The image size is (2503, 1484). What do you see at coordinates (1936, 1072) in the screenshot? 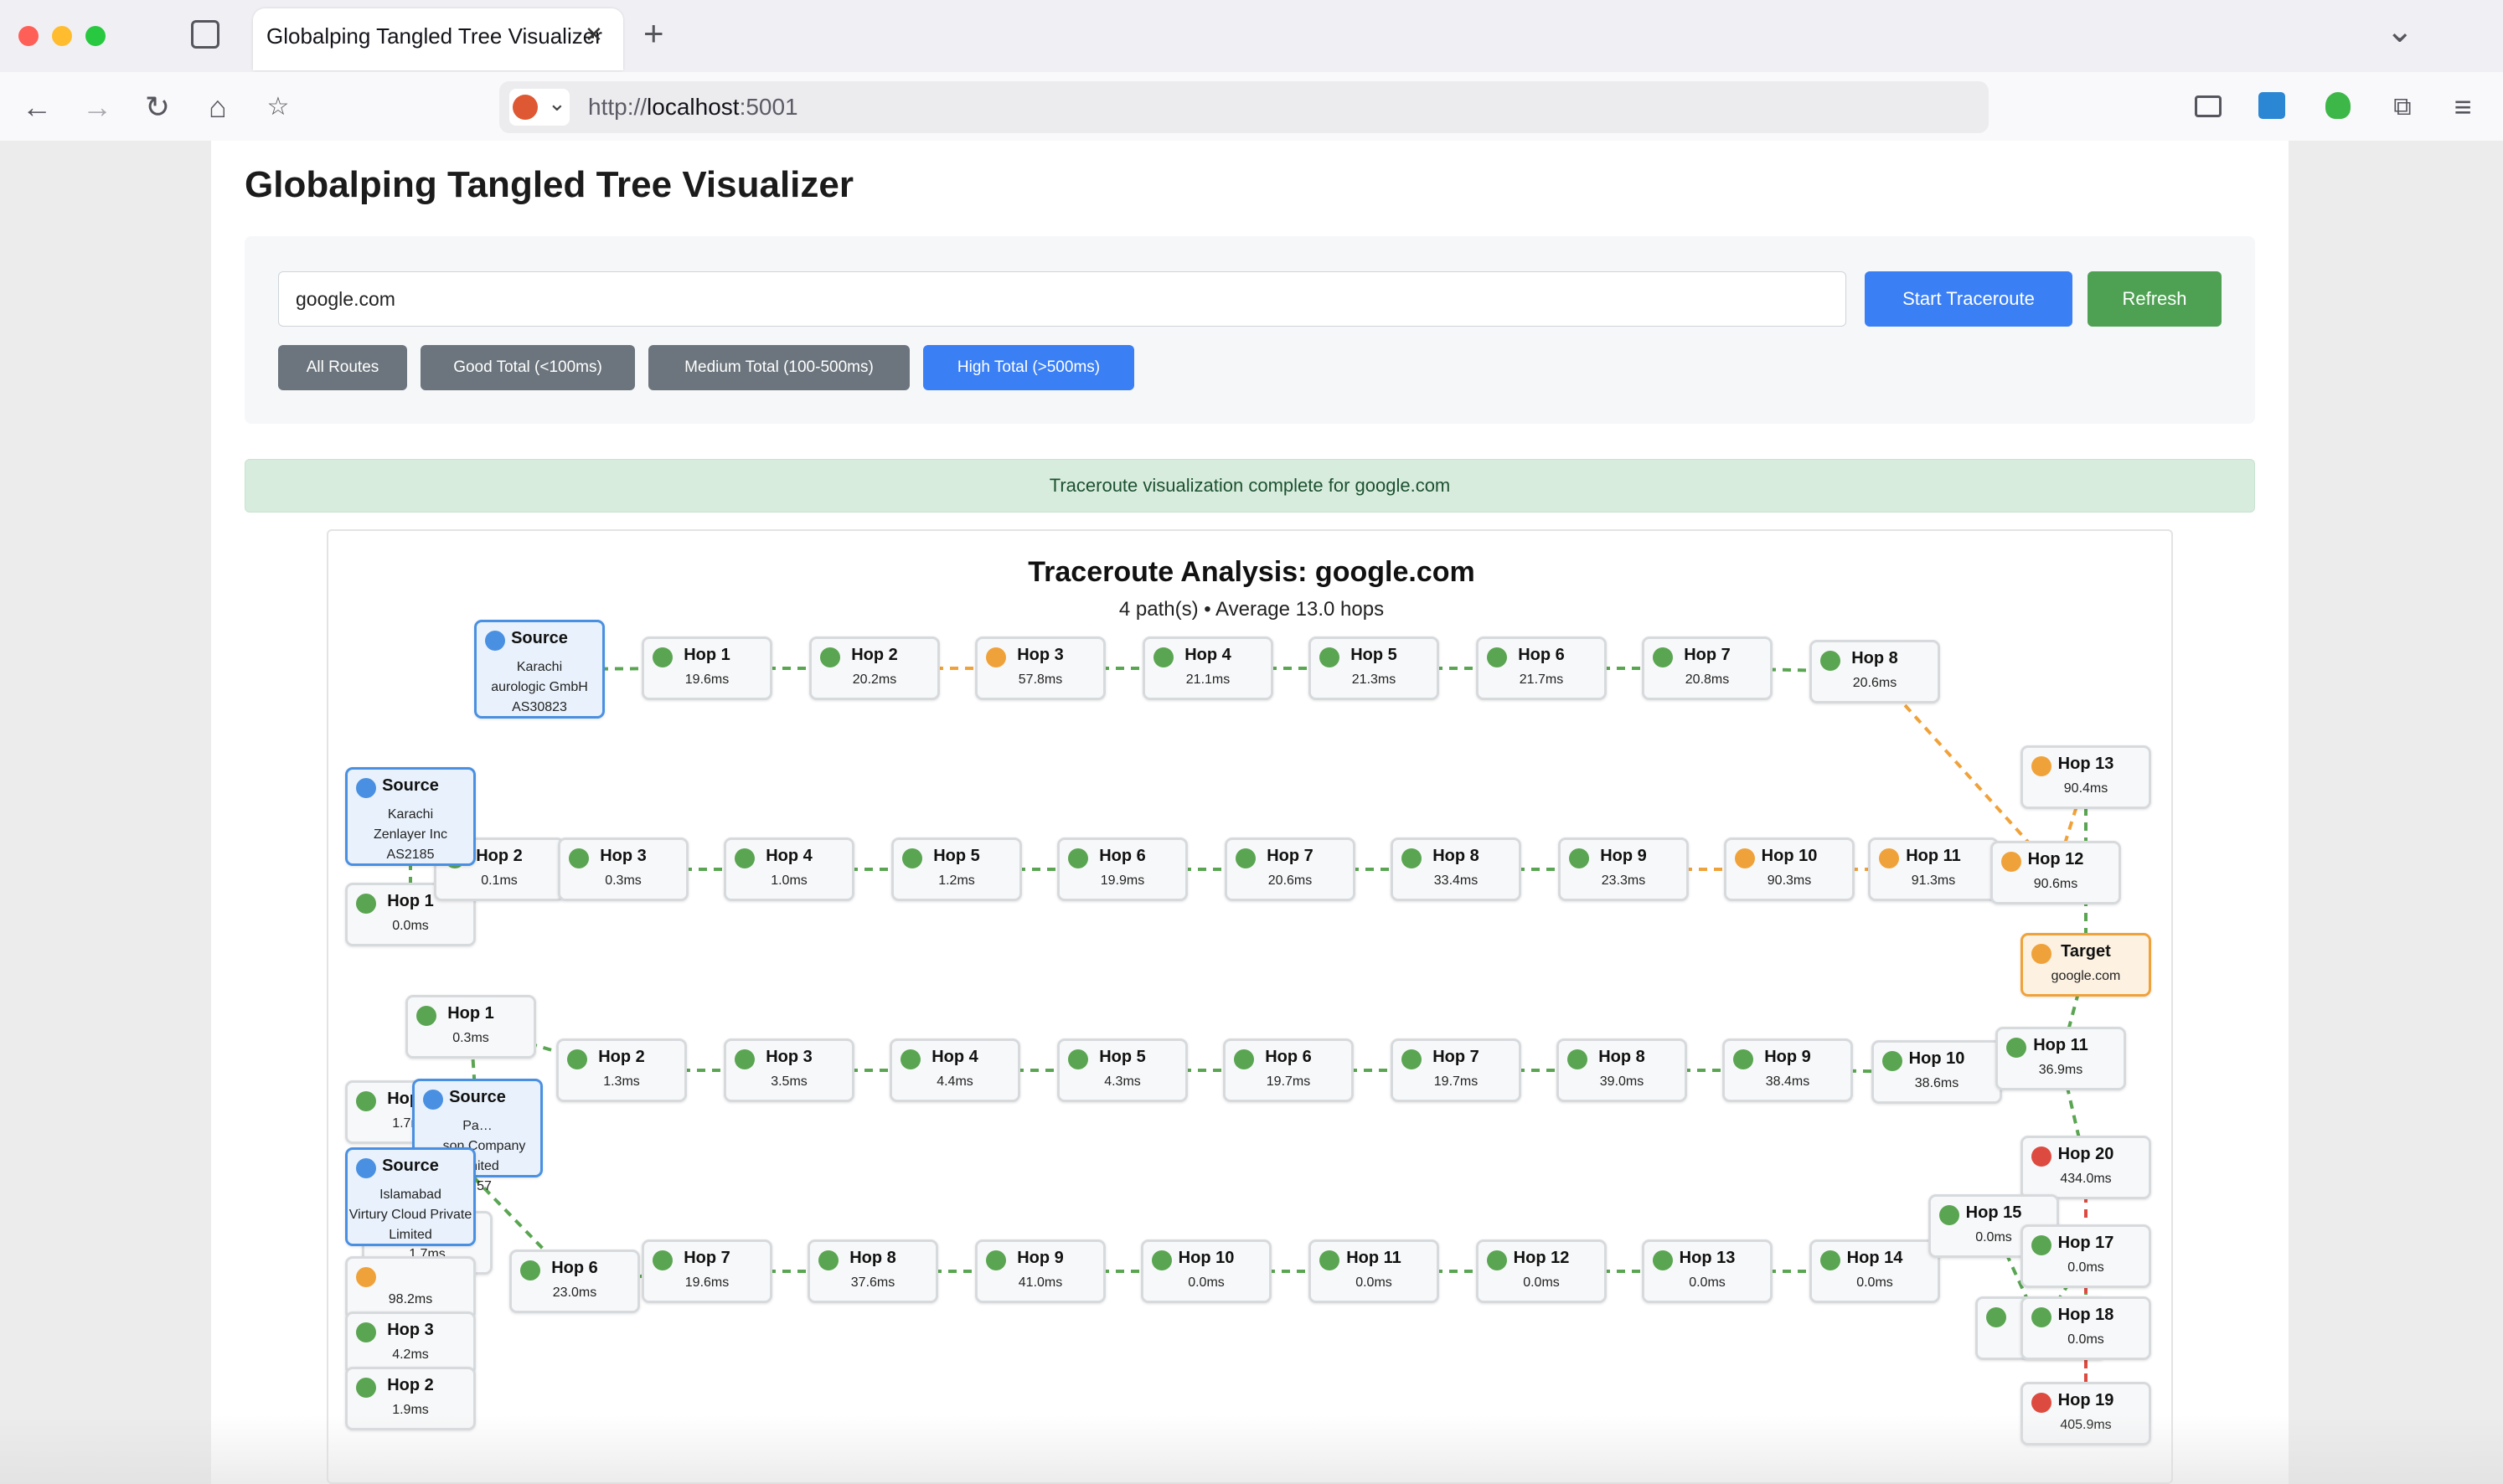
I see `hop-node: Hop 10 38.6ms` at bounding box center [1936, 1072].